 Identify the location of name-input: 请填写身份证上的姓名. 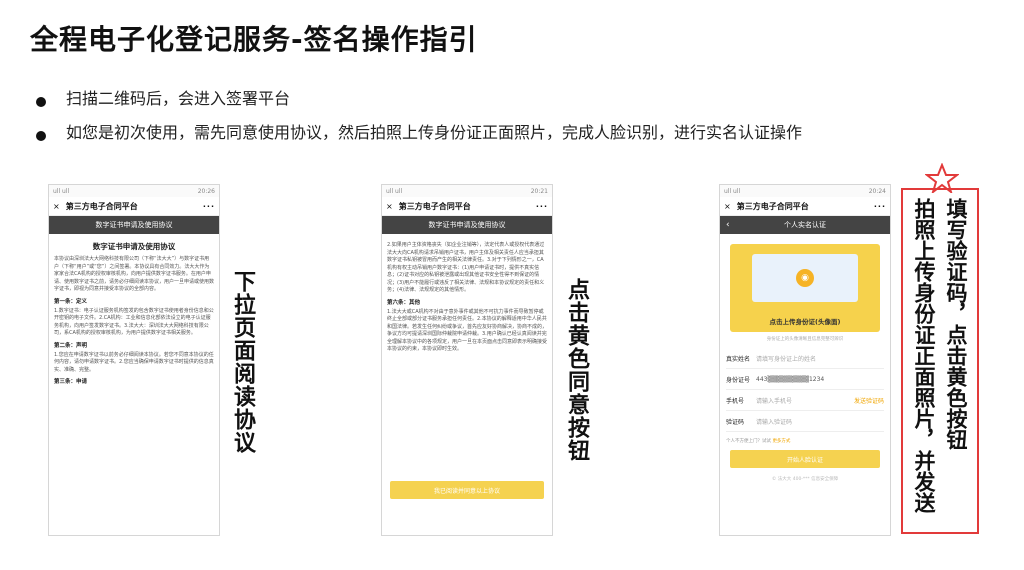
(820, 358).